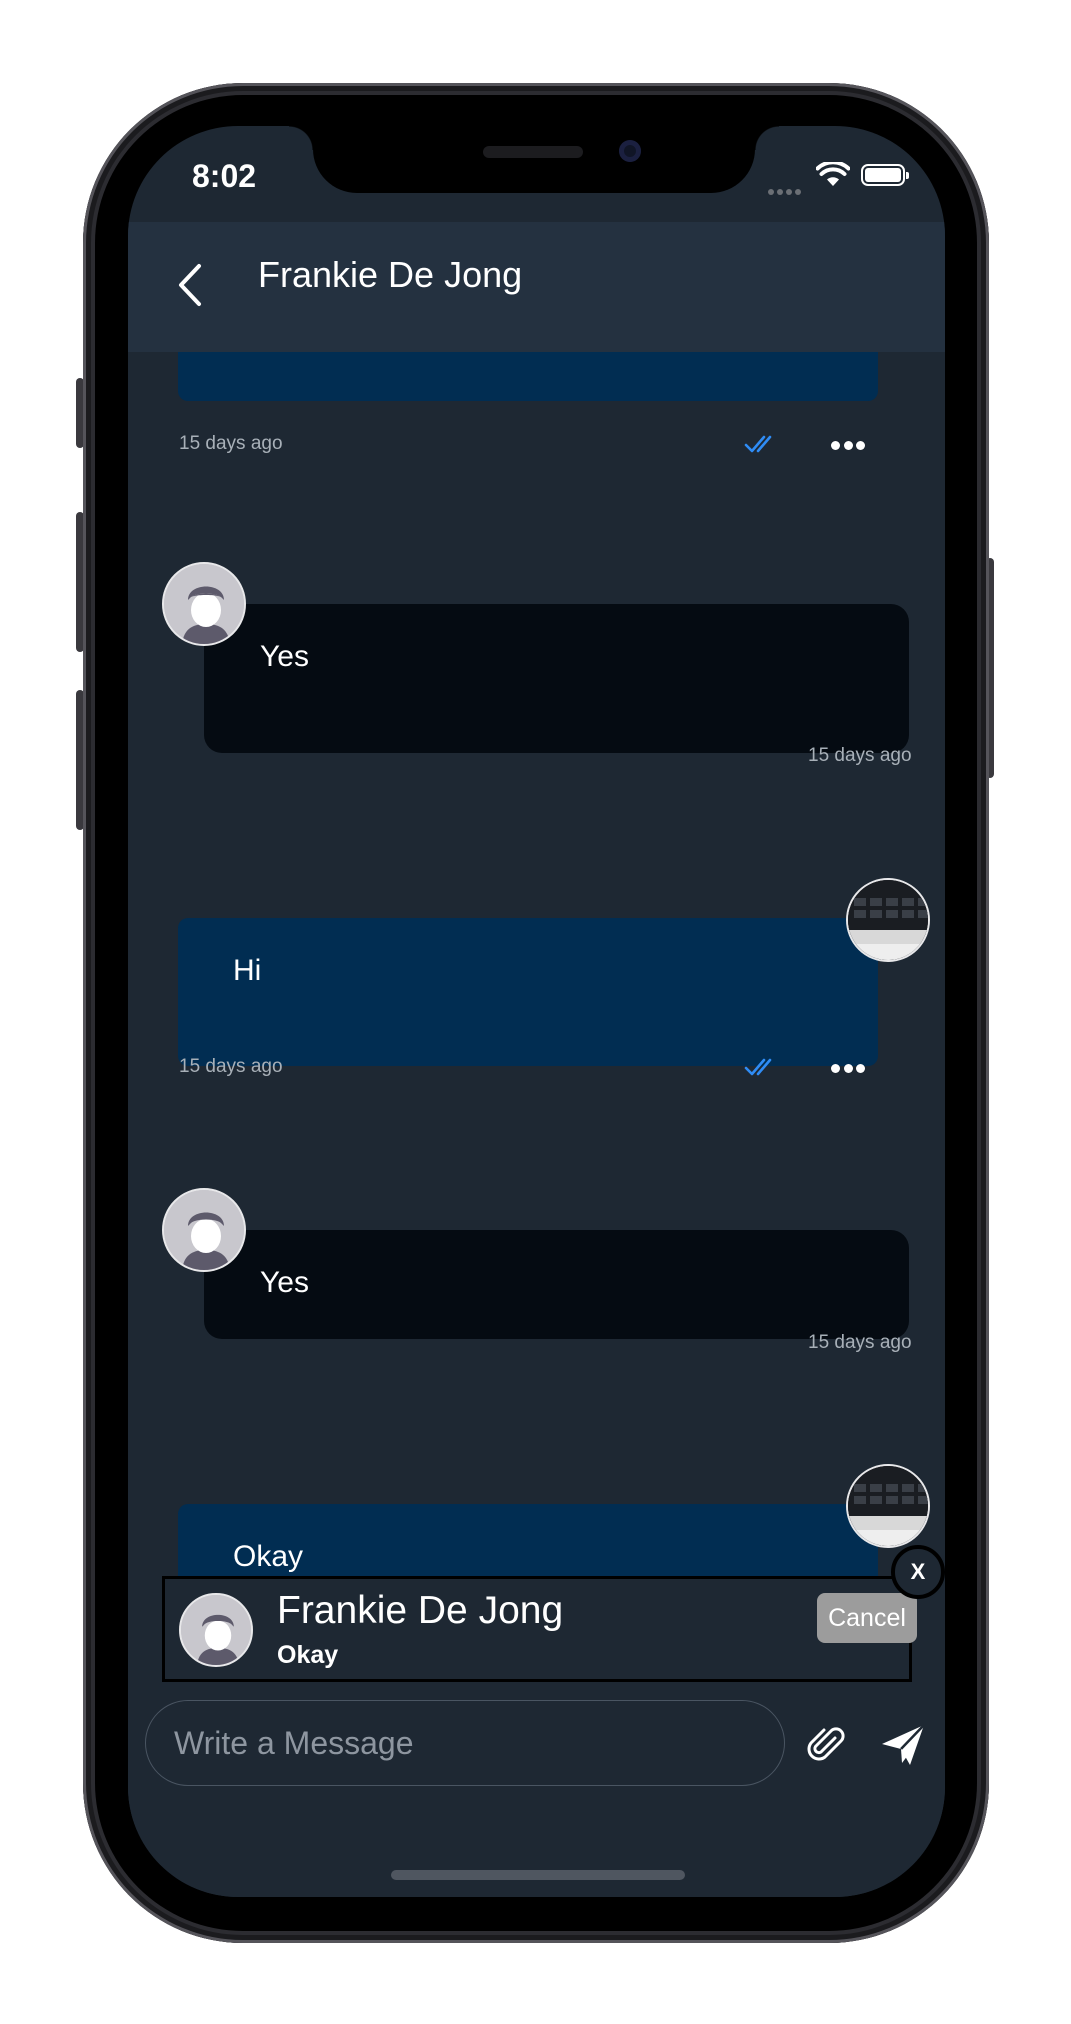 Image resolution: width=1071 pixels, height=2024 pixels. I want to click on reply-preview: Frankie De Jong Okay Cancel, so click(539, 1629).